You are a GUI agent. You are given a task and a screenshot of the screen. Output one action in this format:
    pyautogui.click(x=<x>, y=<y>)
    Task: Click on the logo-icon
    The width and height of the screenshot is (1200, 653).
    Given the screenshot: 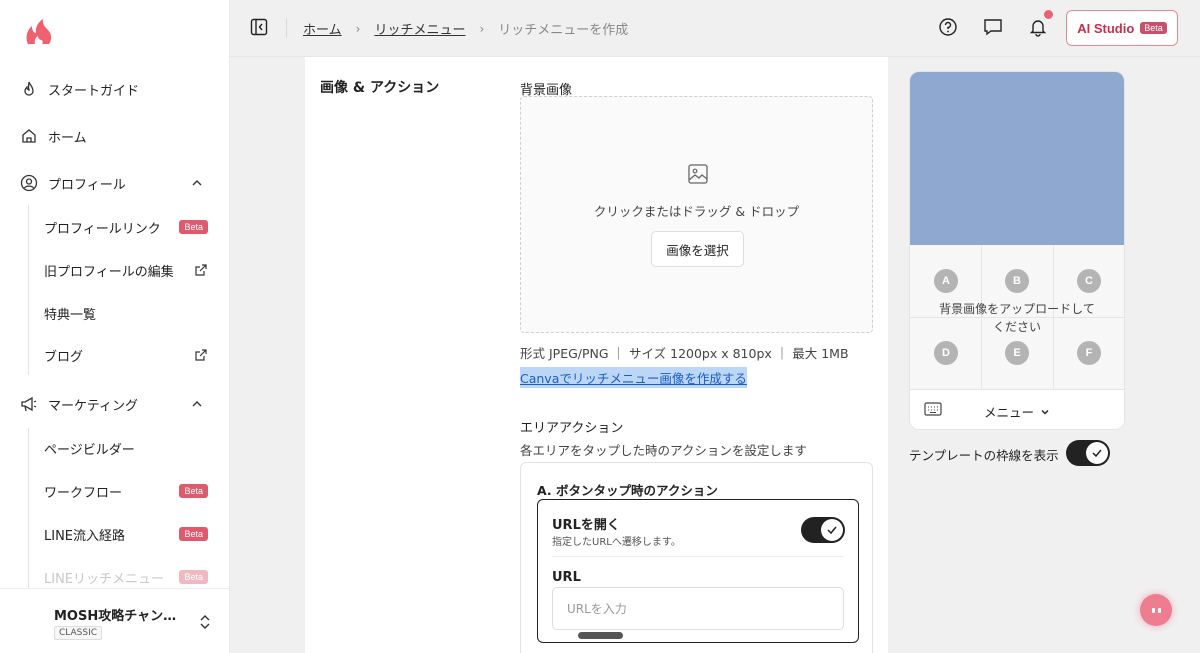 What is the action you would take?
    pyautogui.click(x=39, y=32)
    